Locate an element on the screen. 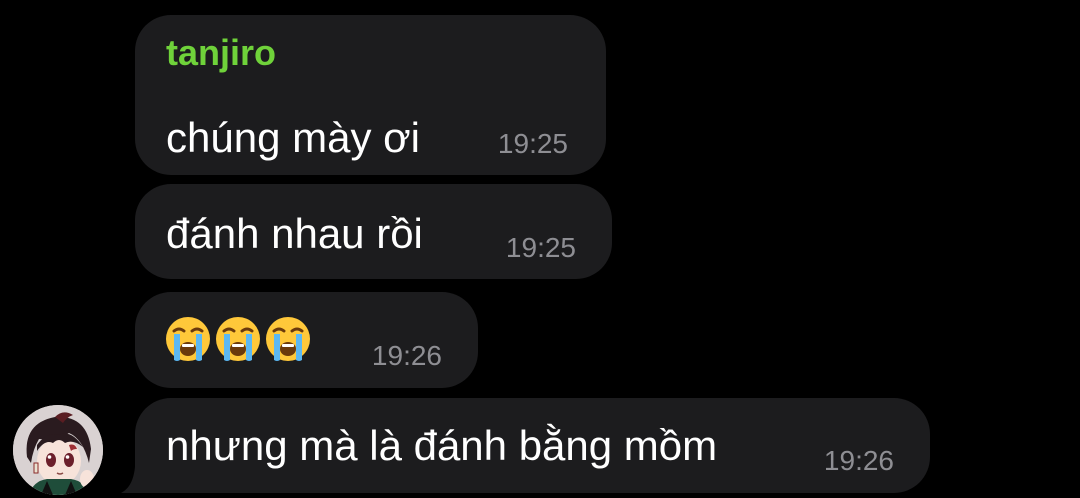 The height and width of the screenshot is (498, 1080). message-bubble: nhưng mà là đánh bằng mồm 19:26 is located at coordinates (525, 445).